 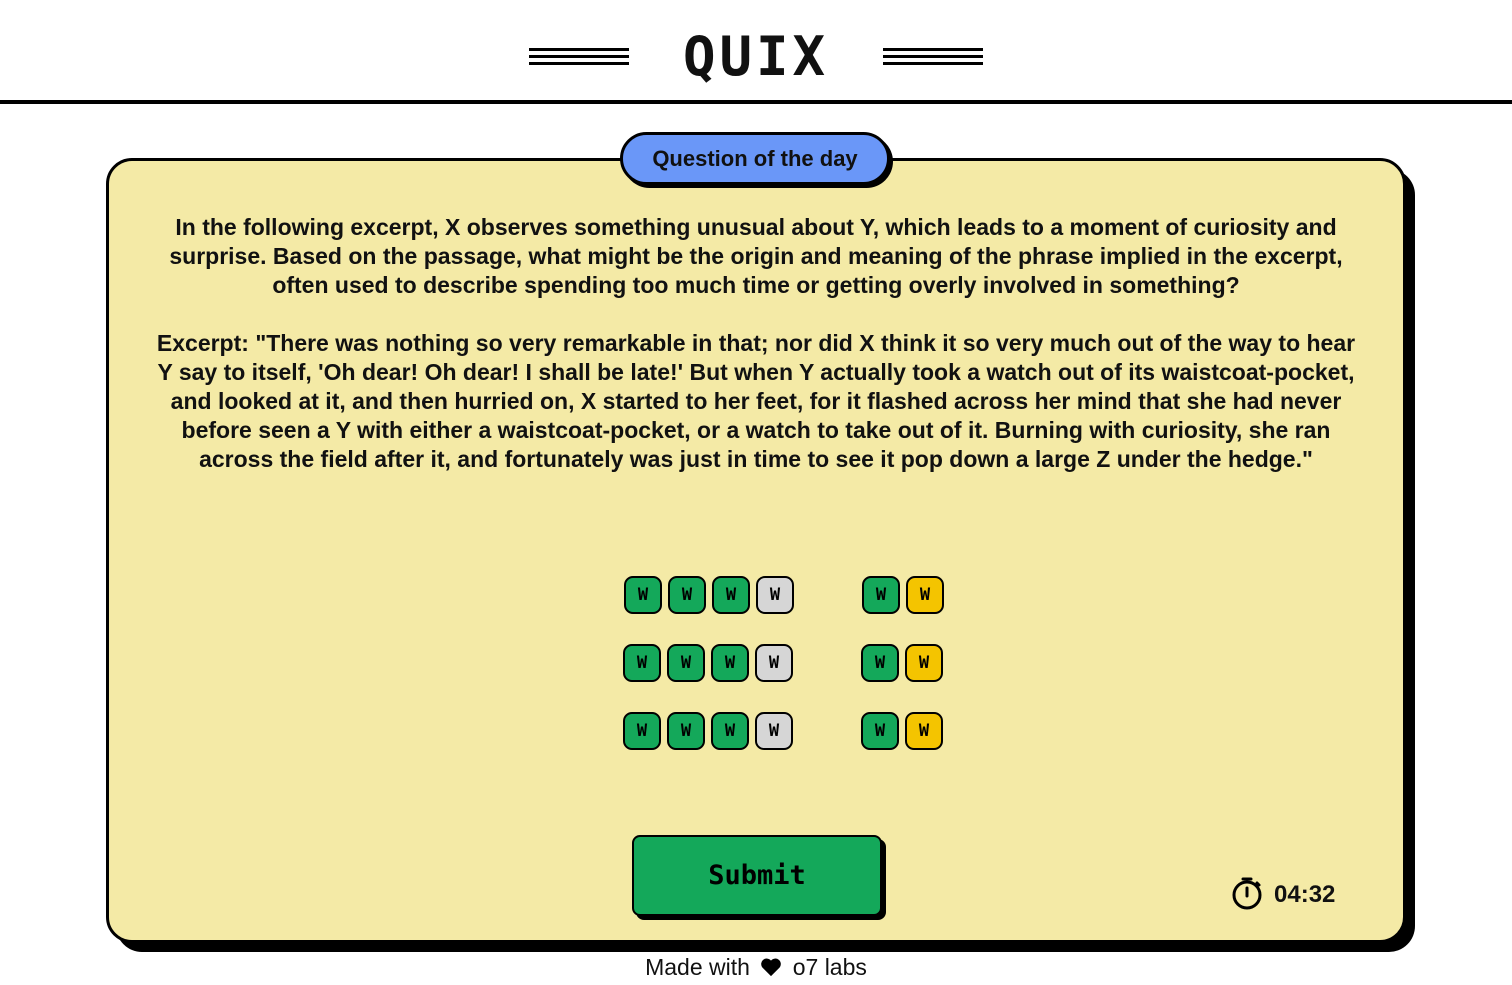 What do you see at coordinates (757, 875) in the screenshot?
I see `submit-button: Submit` at bounding box center [757, 875].